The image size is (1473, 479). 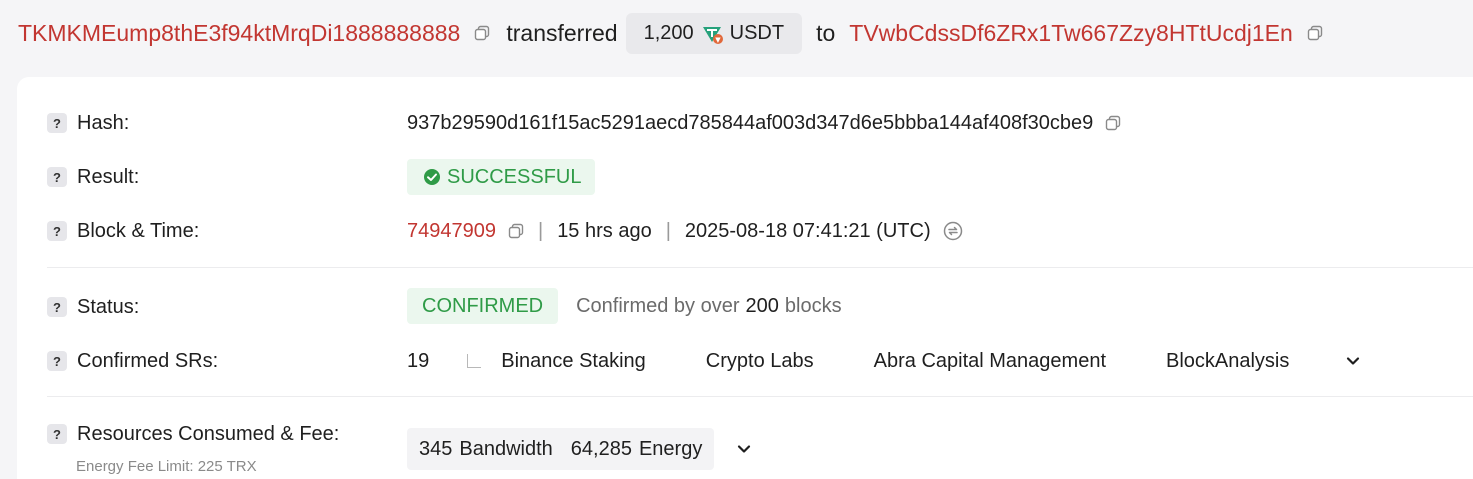 I want to click on sr-count: 19, so click(x=418, y=360).